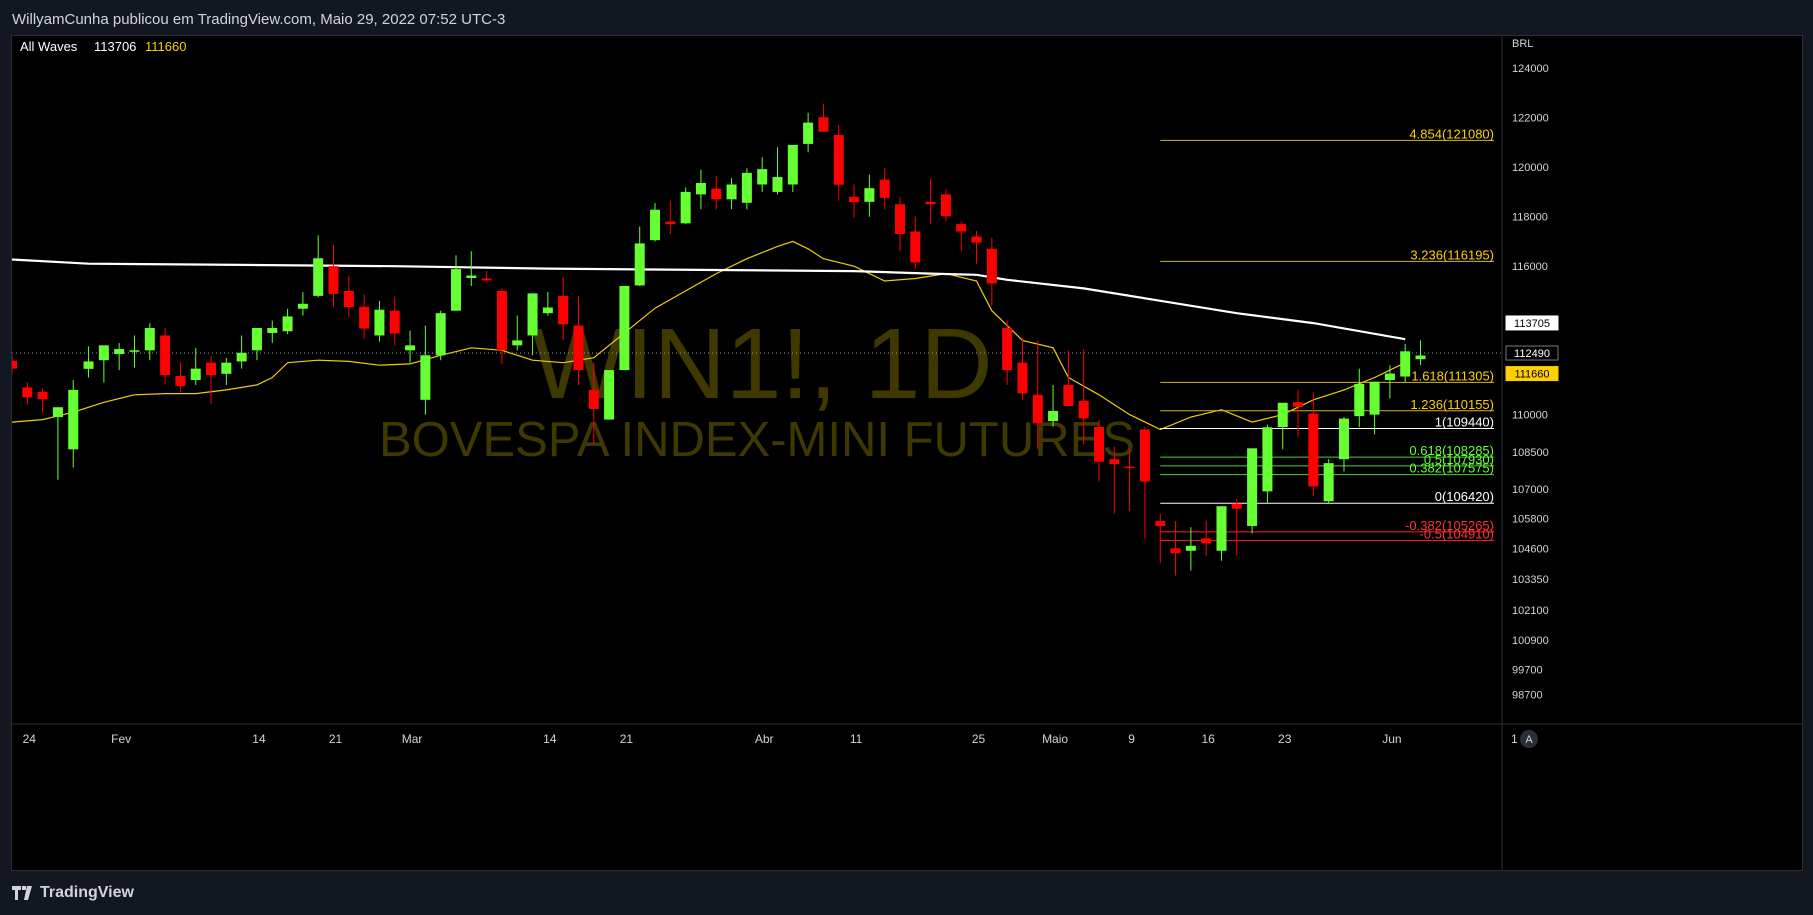  What do you see at coordinates (73, 893) in the screenshot?
I see `tradingview-logo: TradingView` at bounding box center [73, 893].